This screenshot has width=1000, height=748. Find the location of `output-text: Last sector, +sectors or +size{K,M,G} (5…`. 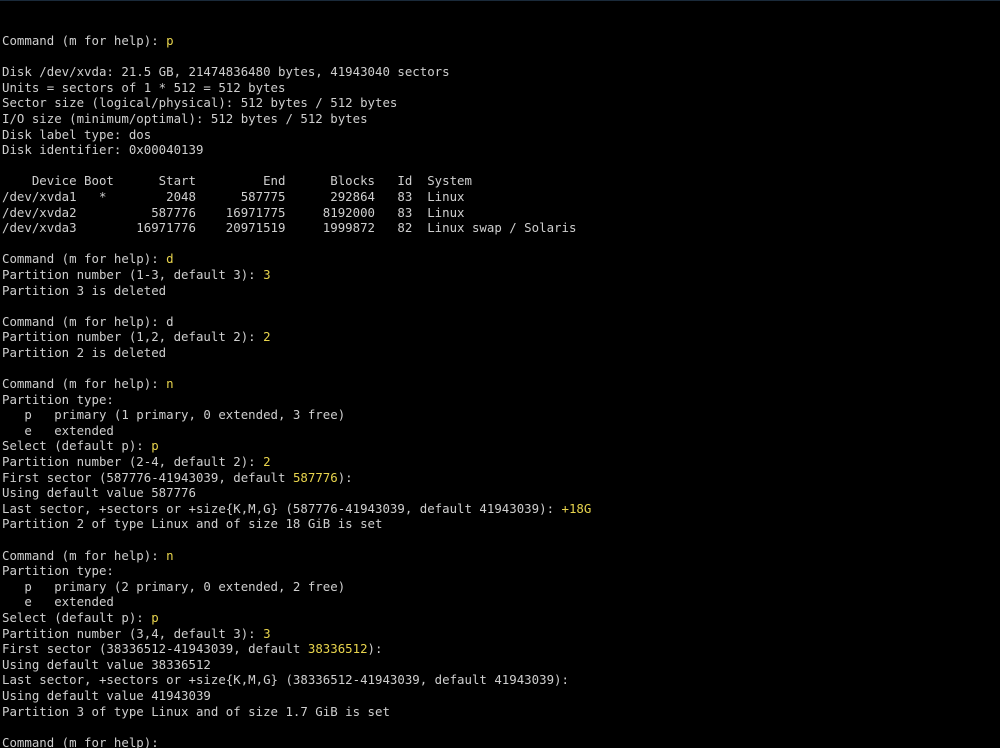

output-text: Last sector, +sectors or +size{K,M,G} (5… is located at coordinates (282, 508).